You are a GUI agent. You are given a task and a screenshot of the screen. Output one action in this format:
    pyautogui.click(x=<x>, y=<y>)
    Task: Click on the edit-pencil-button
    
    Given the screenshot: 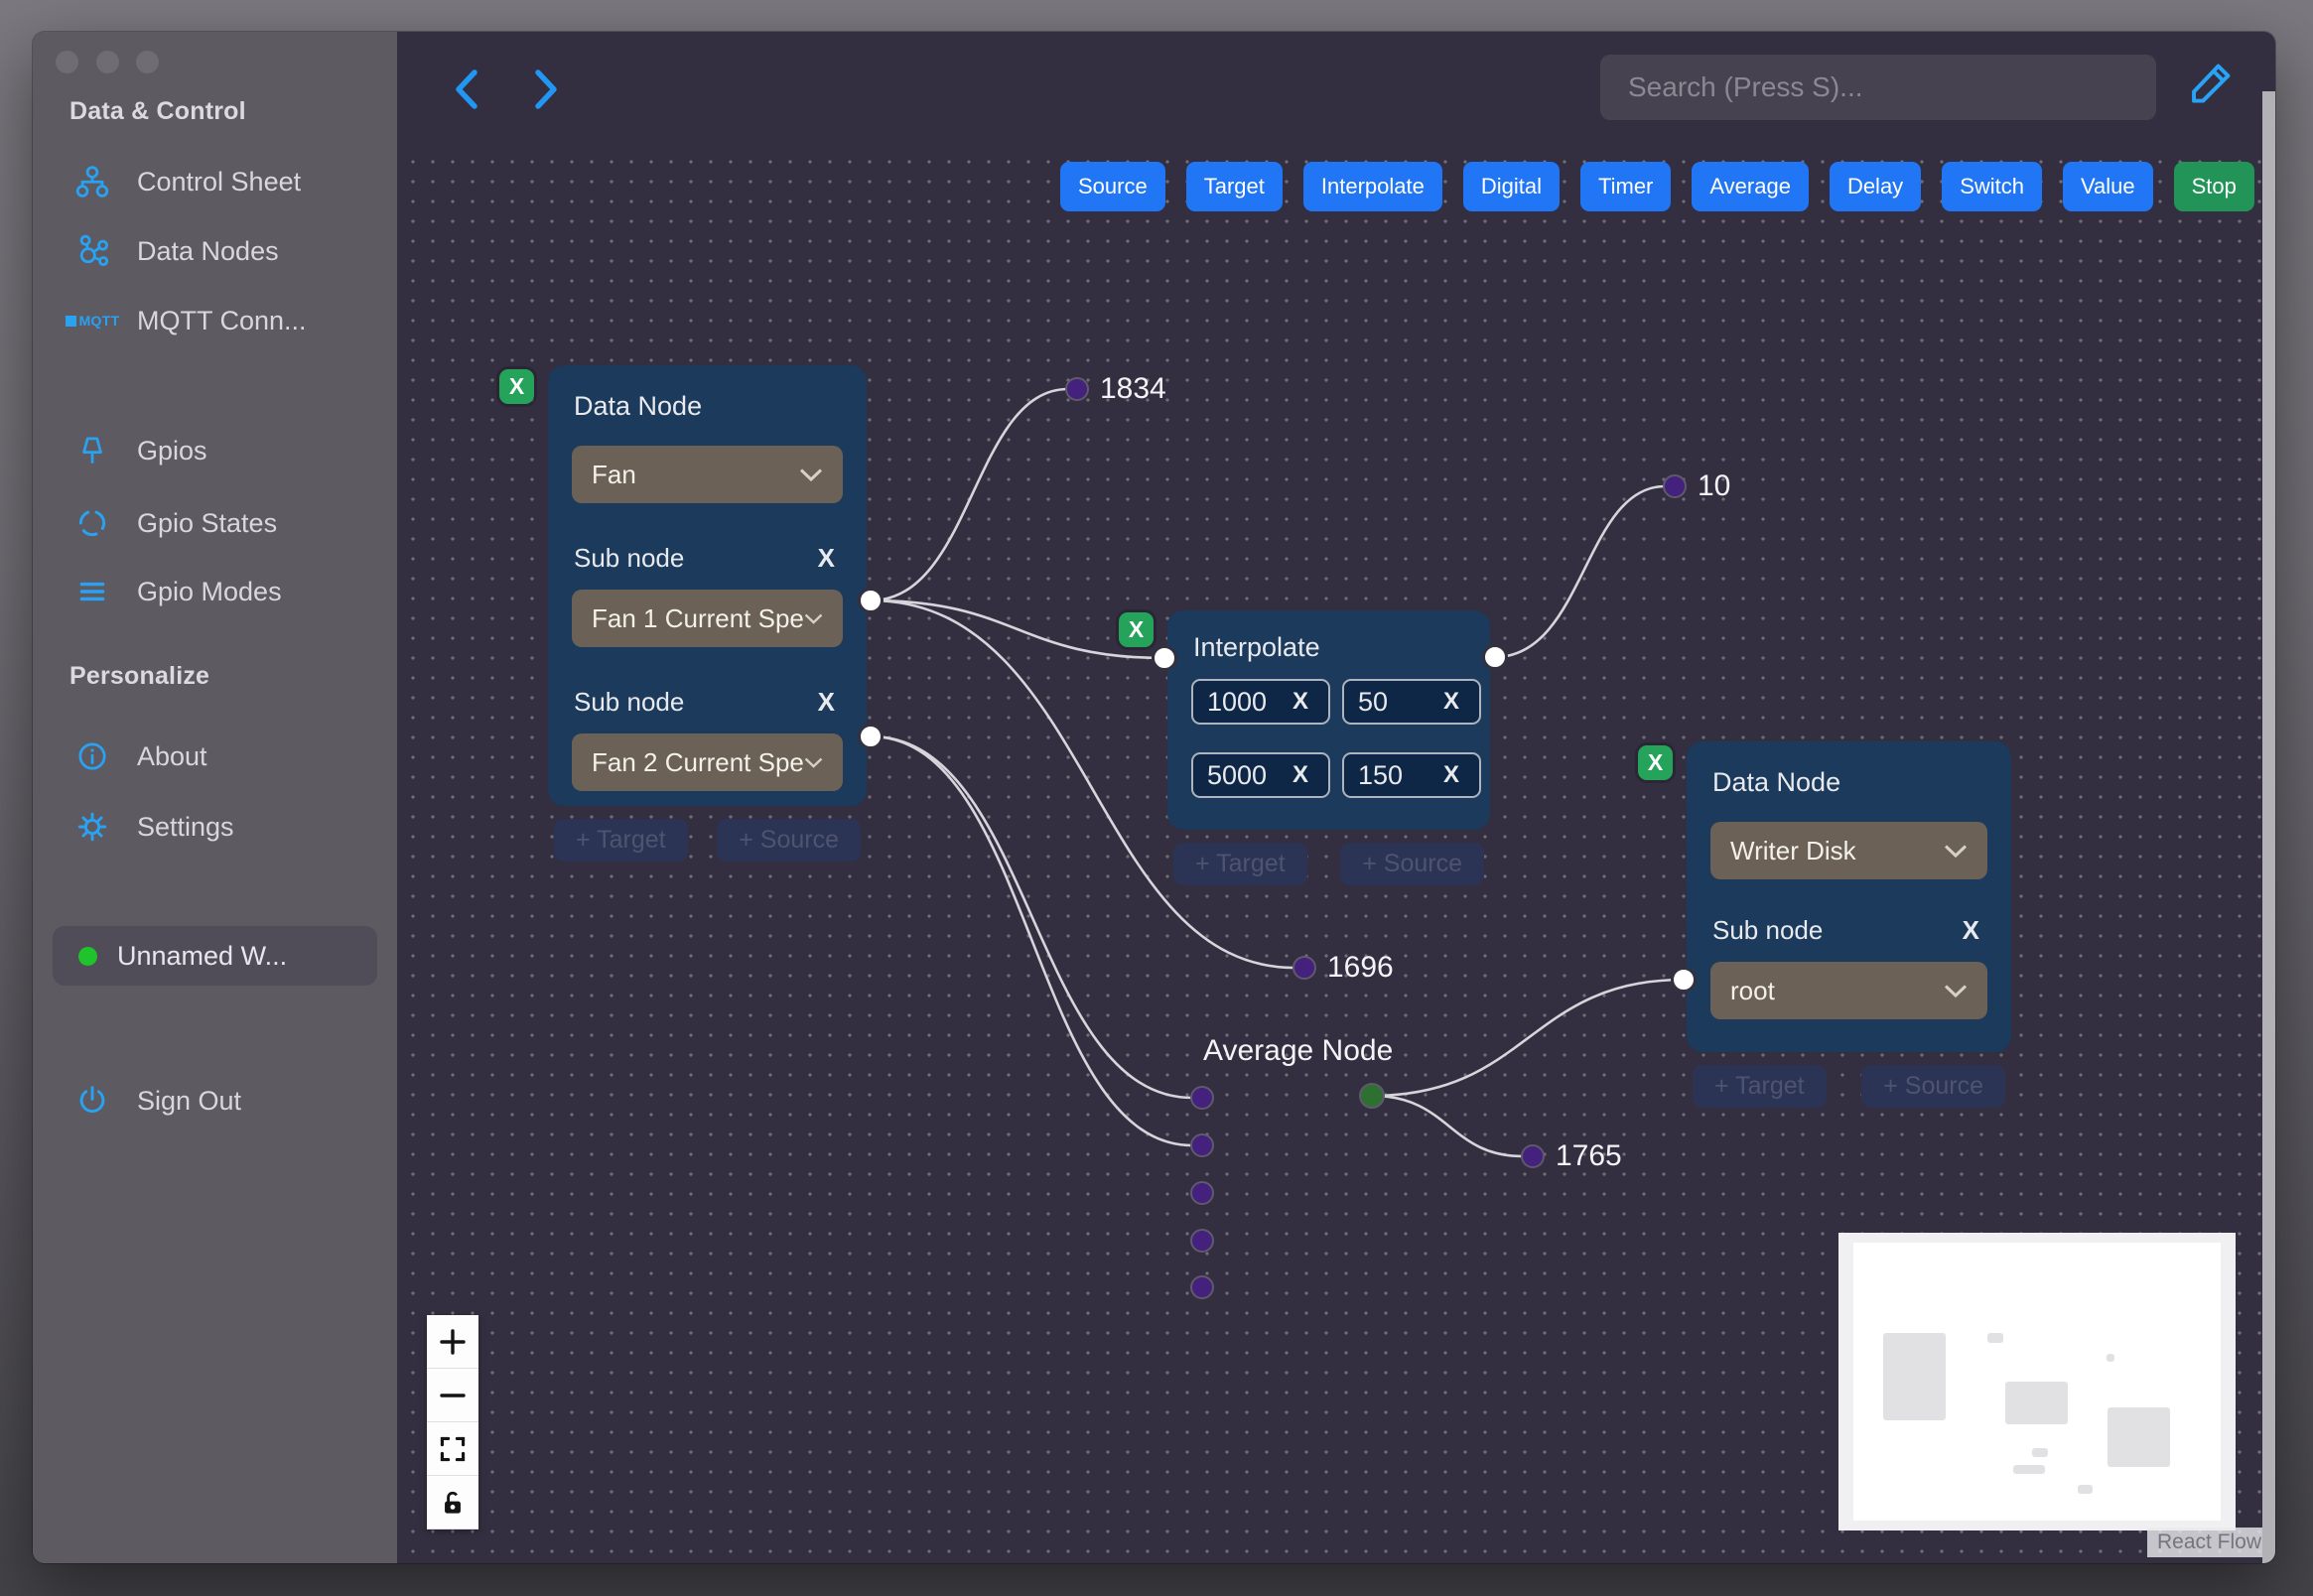 What is the action you would take?
    pyautogui.click(x=2210, y=86)
    